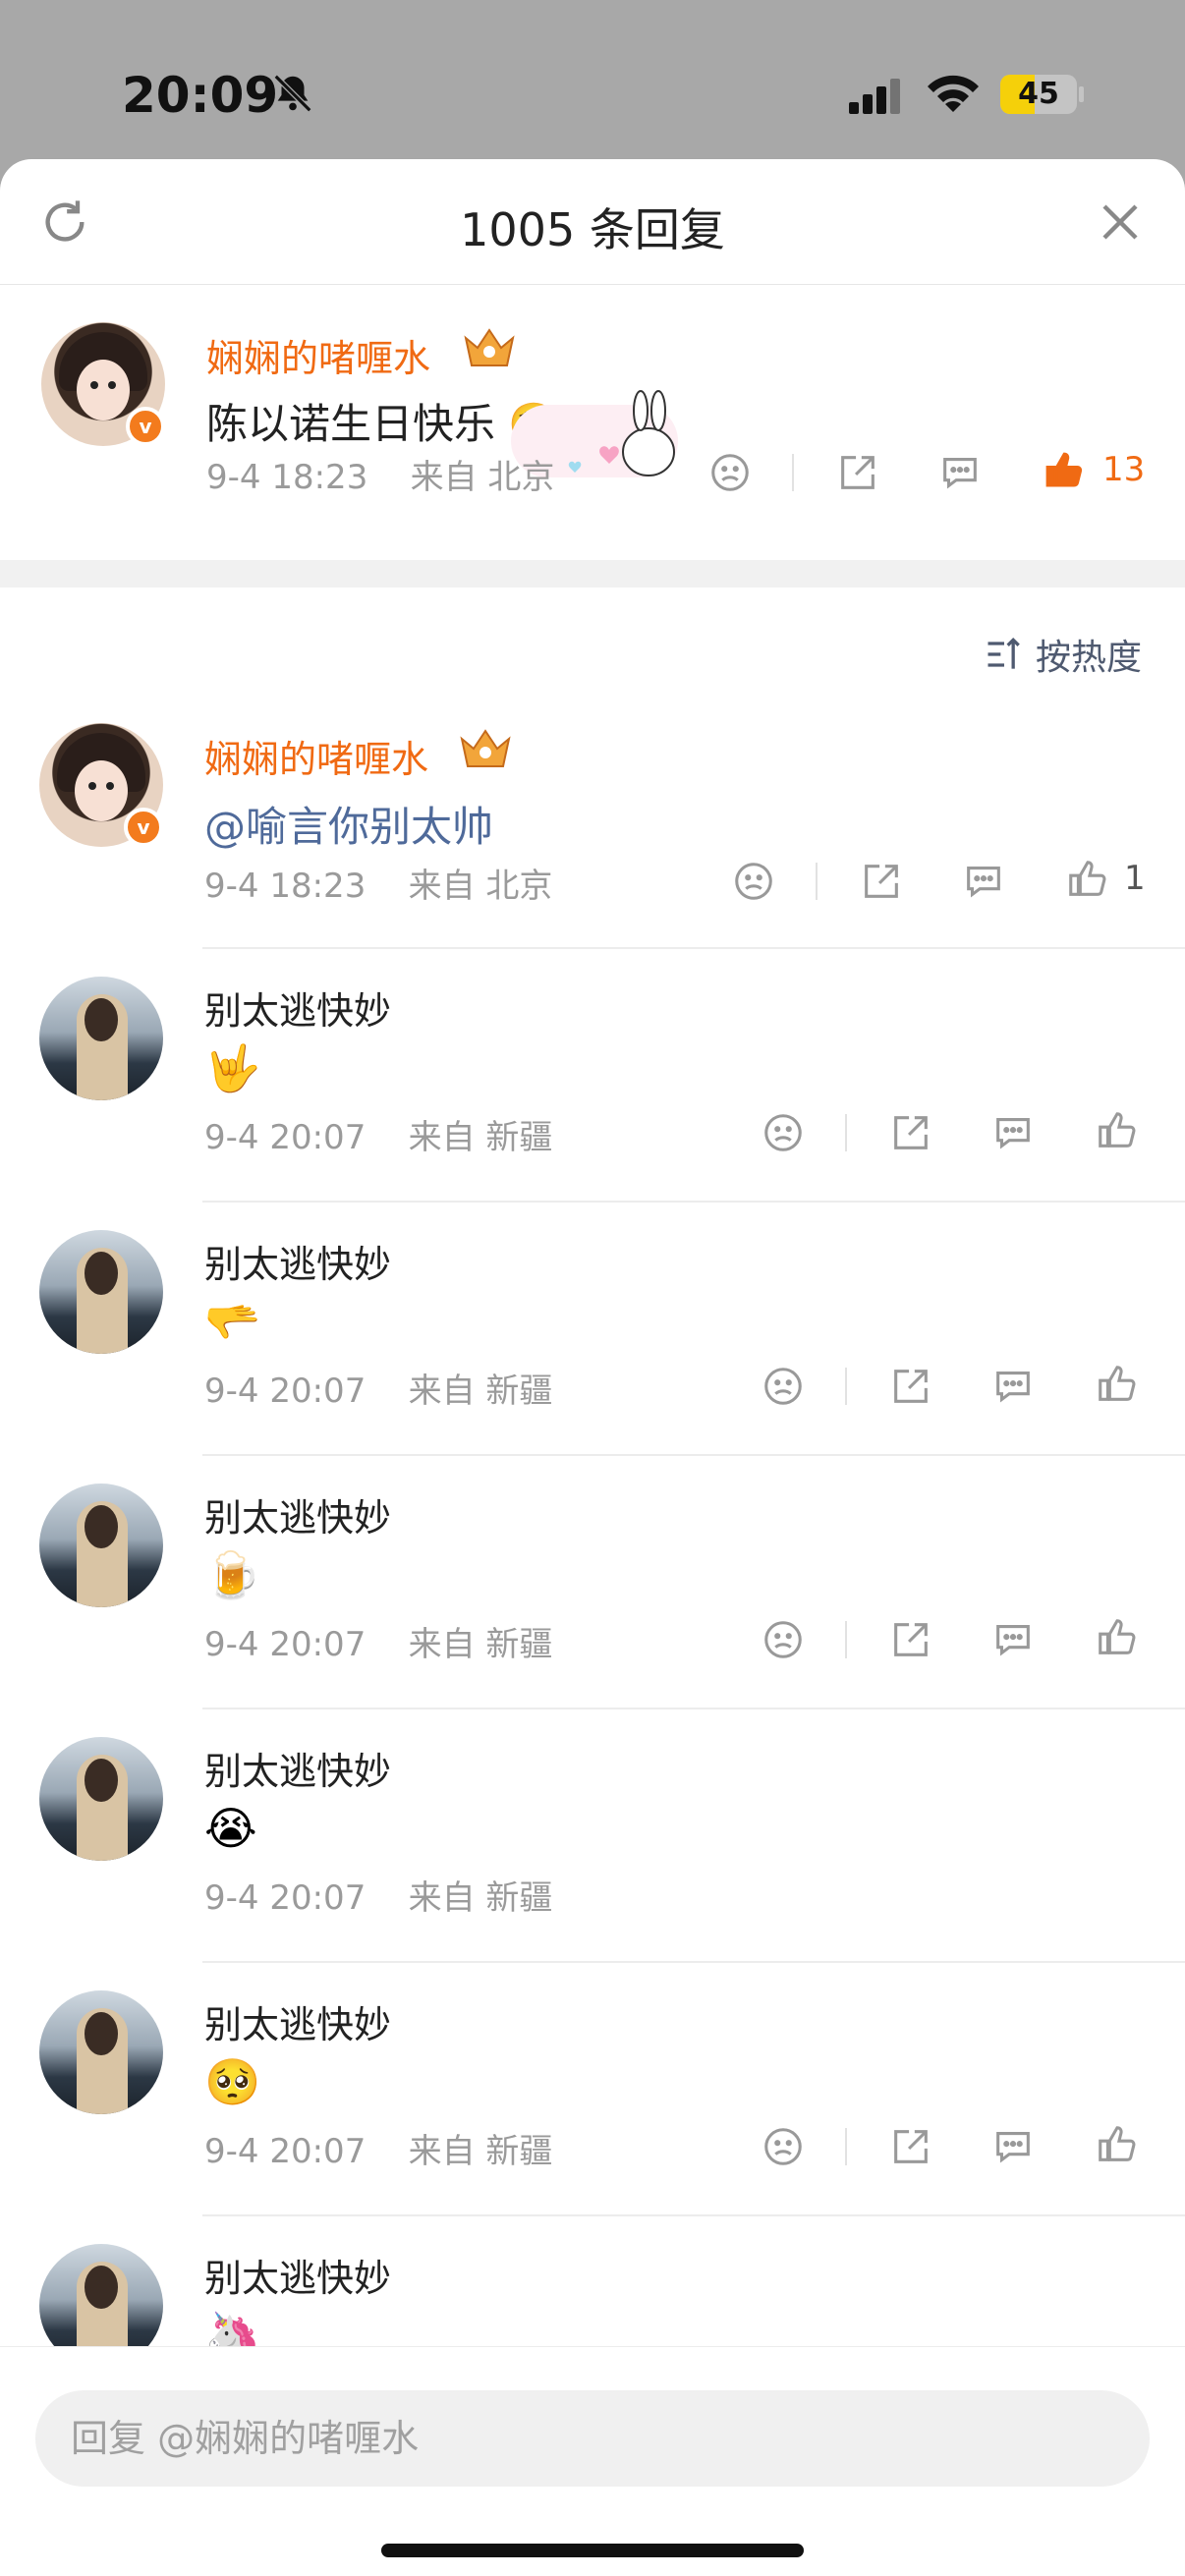 Image resolution: width=1185 pixels, height=2576 pixels. I want to click on reply-composer: 回复 @娴娴的啫喱水, so click(592, 2461).